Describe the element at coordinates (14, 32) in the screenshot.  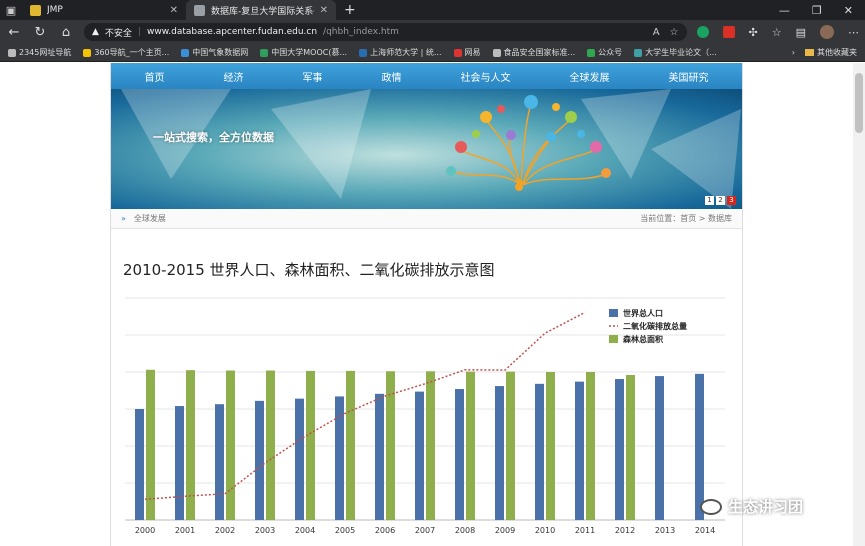
I see `back-icon: ←` at that location.